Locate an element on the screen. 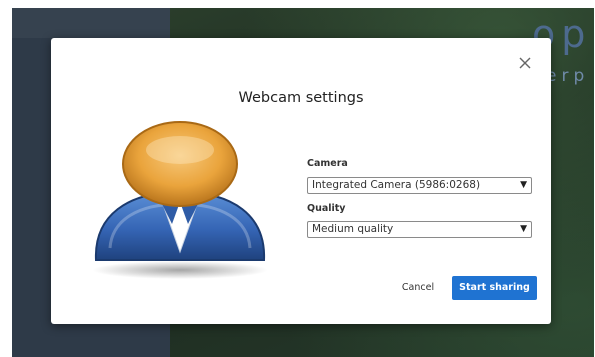 The width and height of the screenshot is (595, 357). camera-select-value: Integrated Camera (5986:0268) is located at coordinates (396, 185).